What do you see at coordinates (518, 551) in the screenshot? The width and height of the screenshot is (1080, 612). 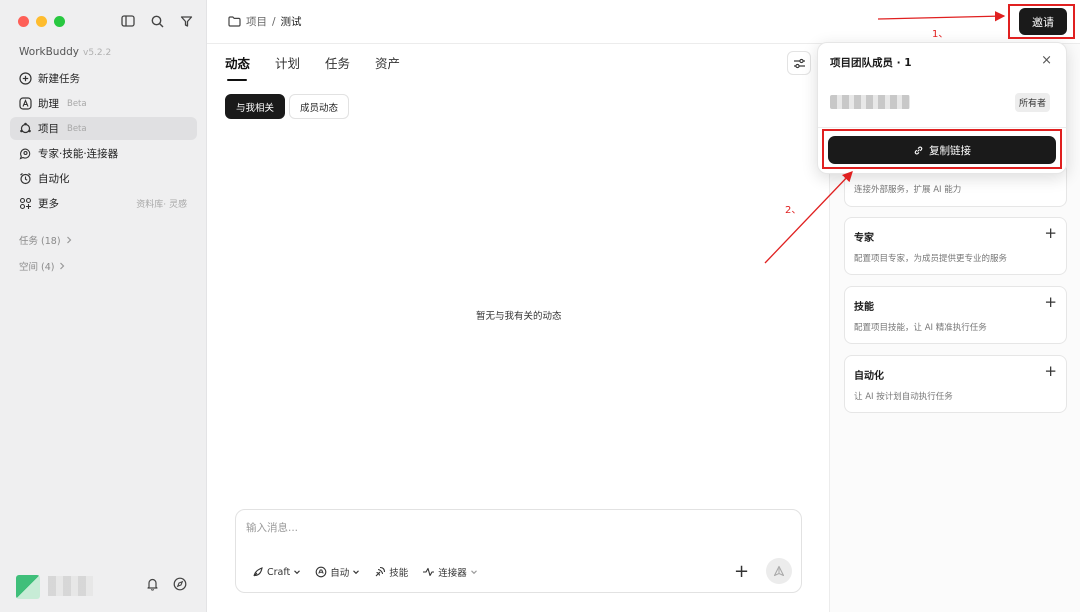 I see `message-composer: 输入消息... Craft 自动 技能 连接器 +` at bounding box center [518, 551].